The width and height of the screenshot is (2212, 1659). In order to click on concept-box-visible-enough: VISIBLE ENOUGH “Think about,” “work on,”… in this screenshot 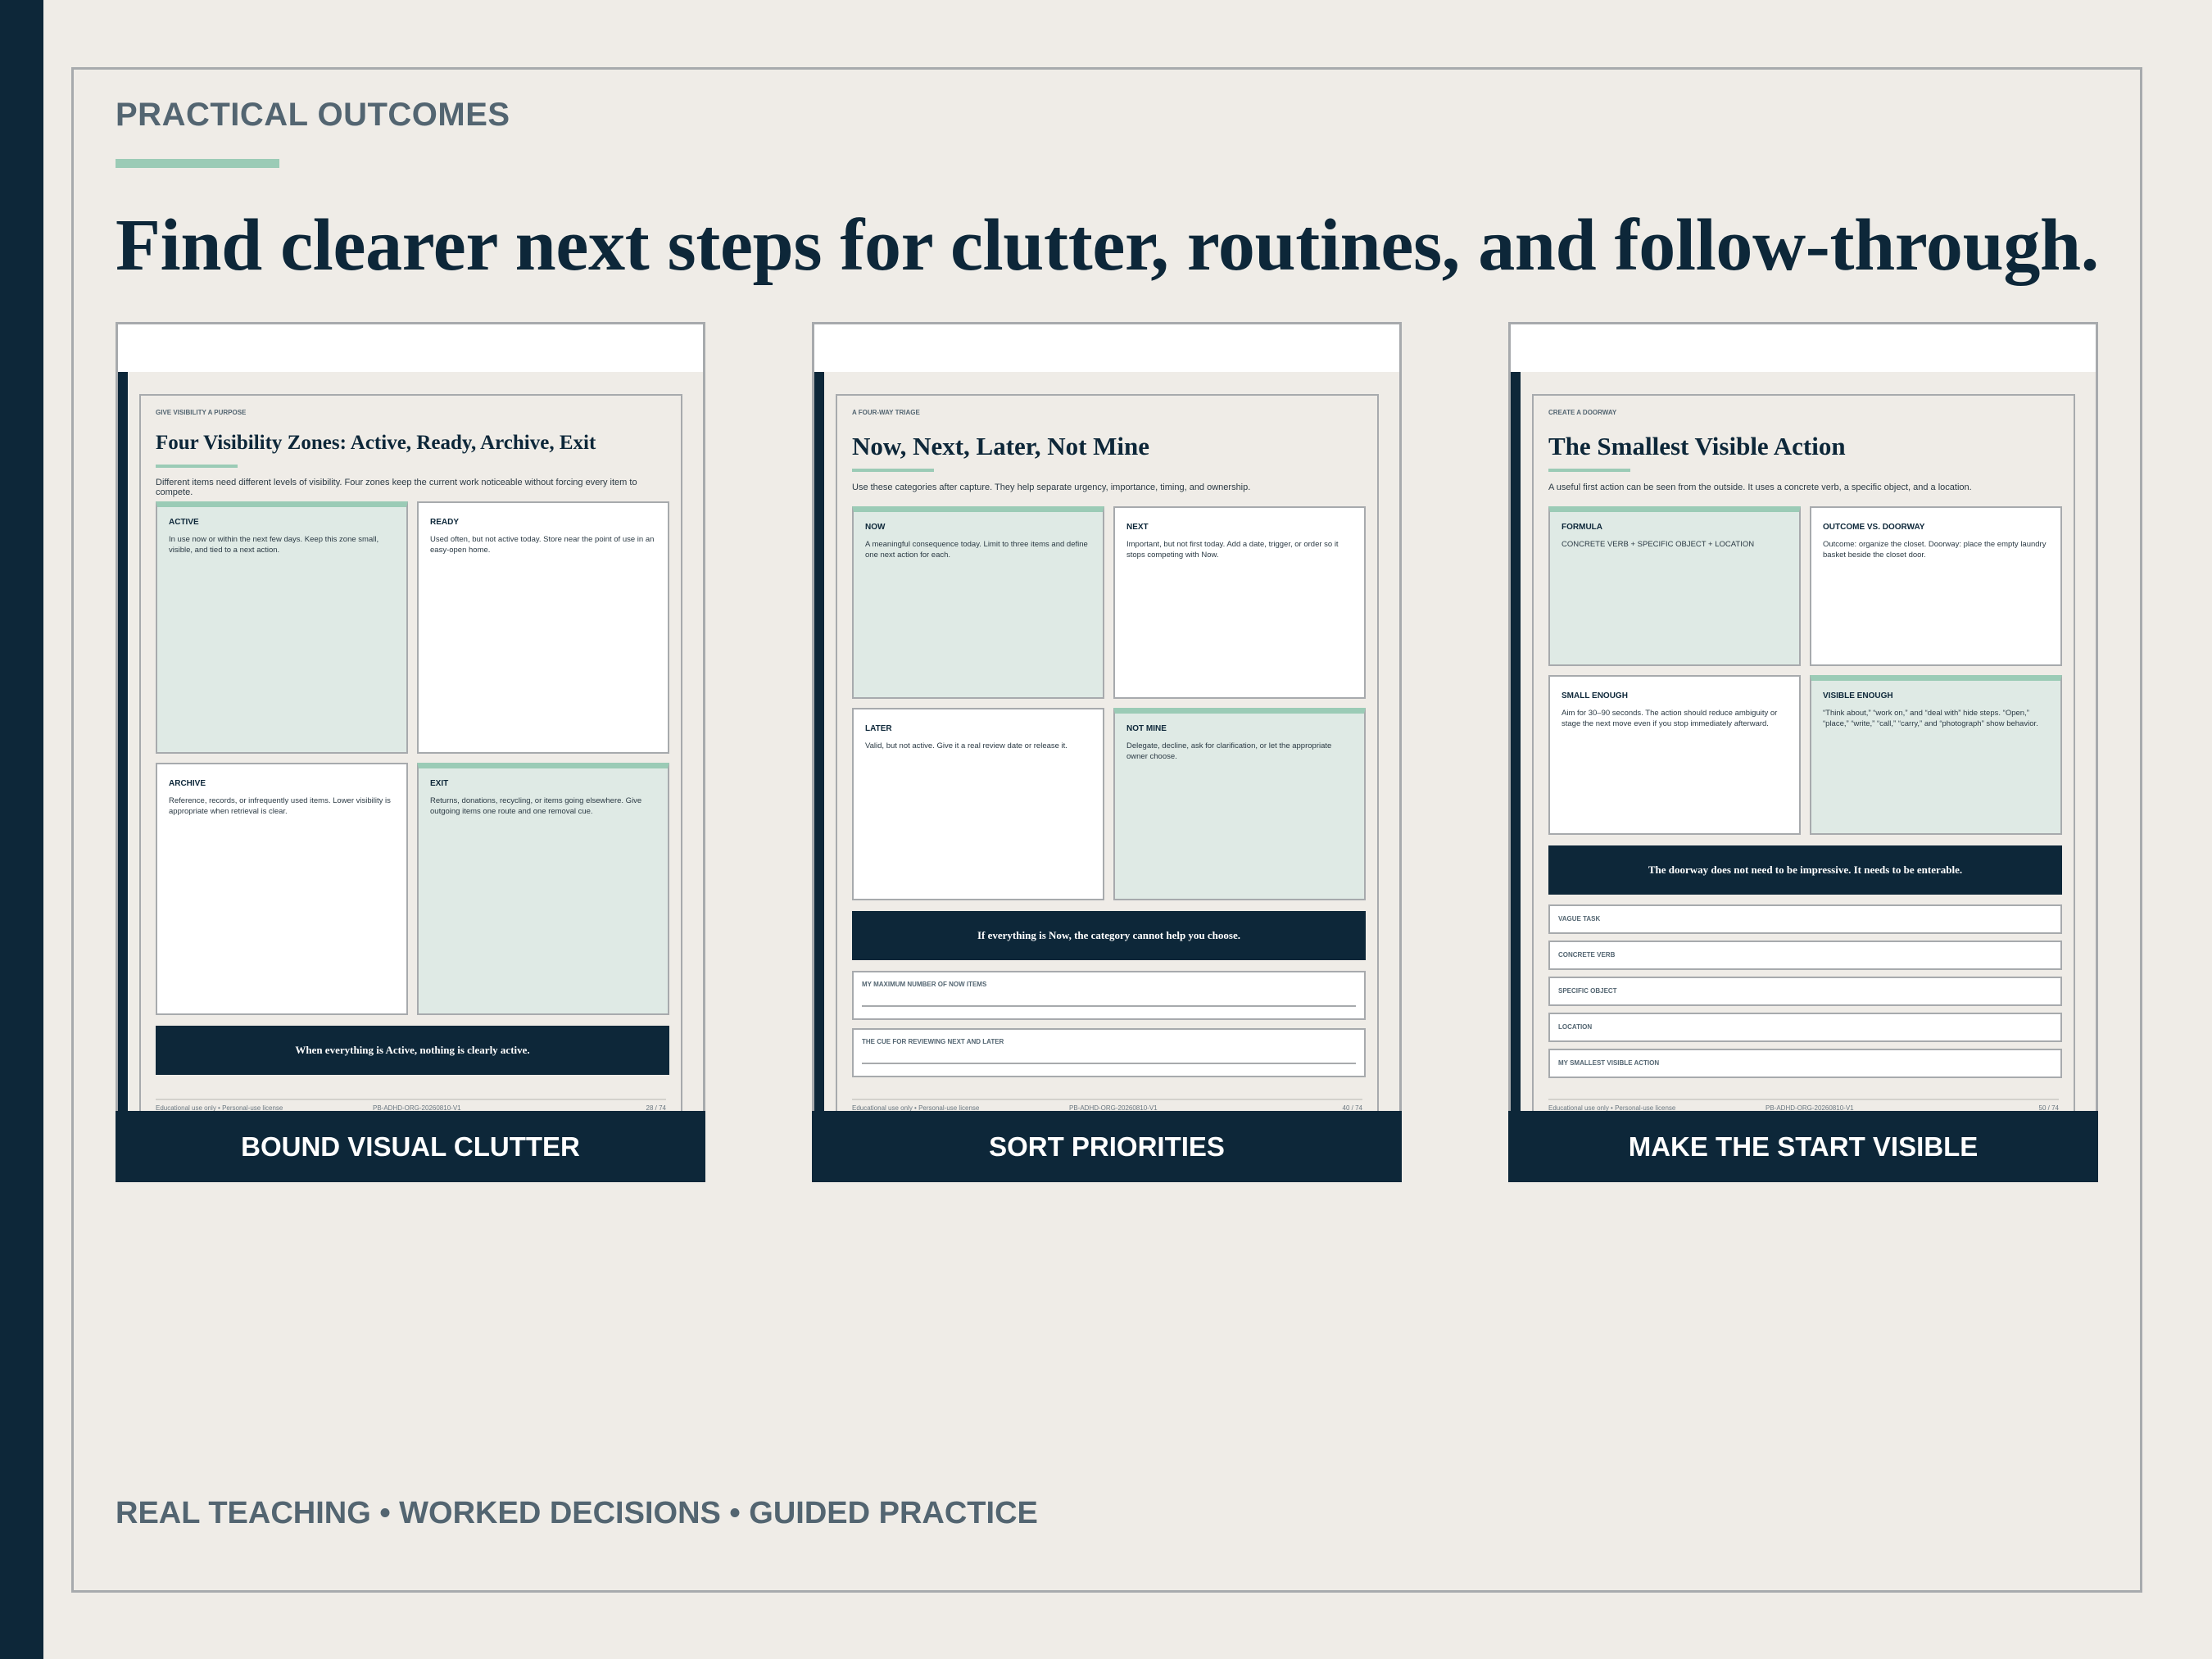, I will do `click(1936, 755)`.